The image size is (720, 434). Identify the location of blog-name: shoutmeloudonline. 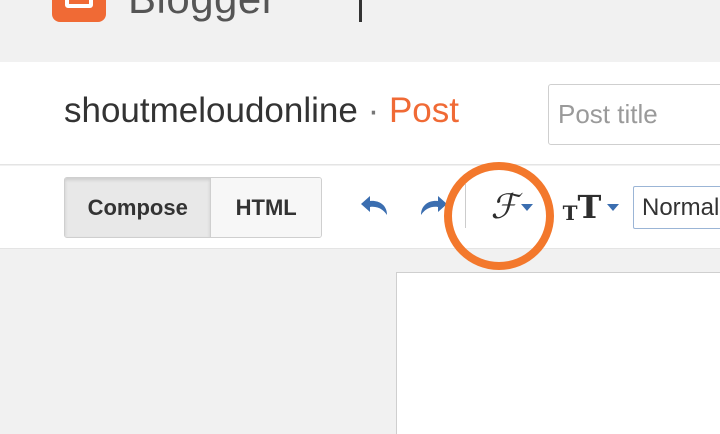
(211, 110).